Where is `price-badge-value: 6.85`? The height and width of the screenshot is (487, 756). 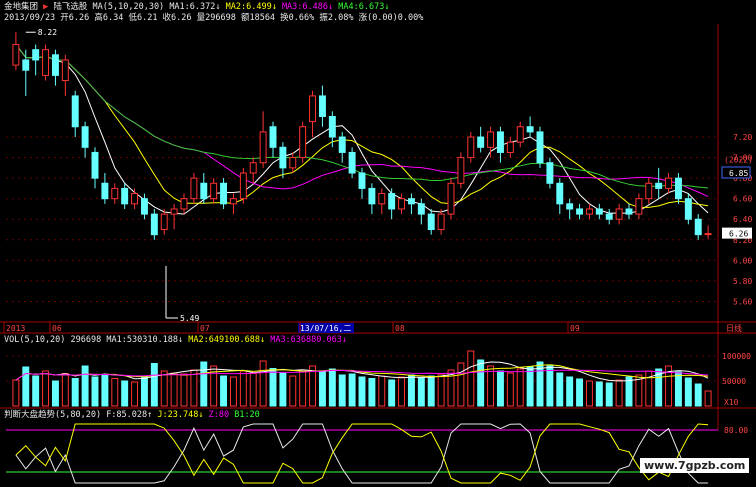
price-badge-value: 6.85 is located at coordinates (738, 173).